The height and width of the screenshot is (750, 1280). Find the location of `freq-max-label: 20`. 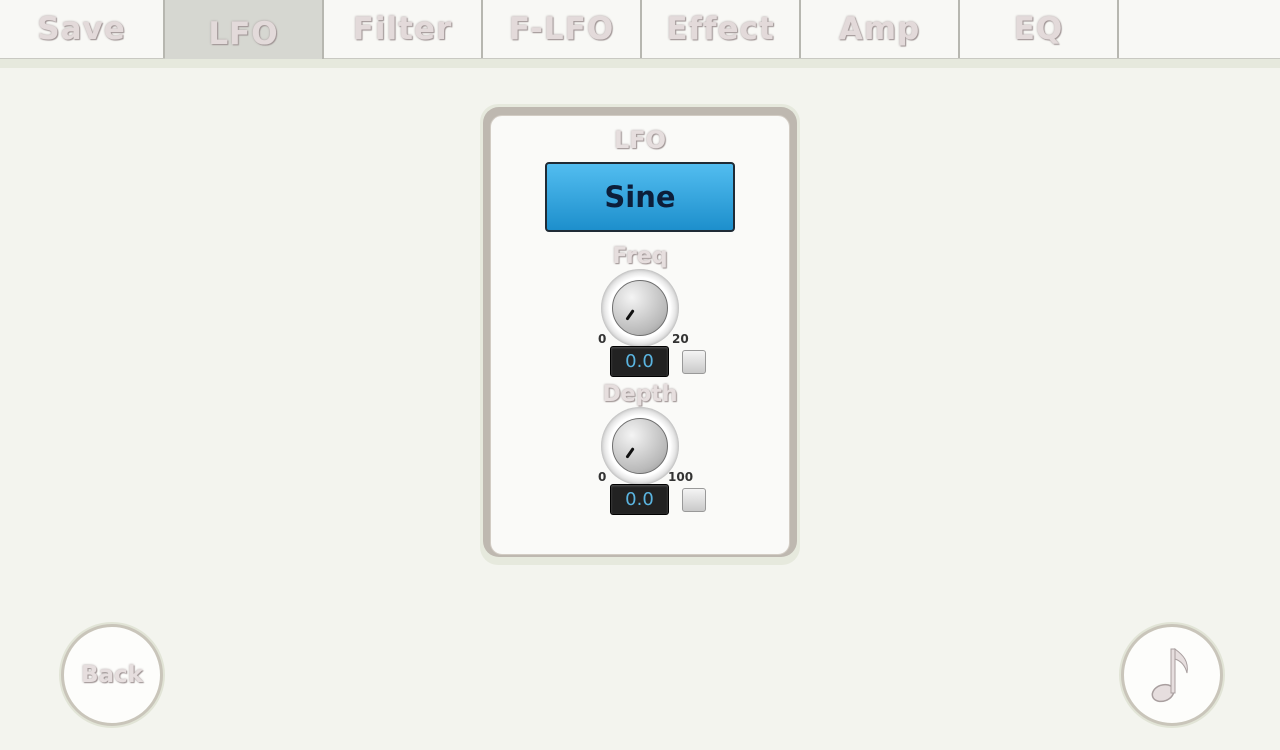

freq-max-label: 20 is located at coordinates (680, 339).